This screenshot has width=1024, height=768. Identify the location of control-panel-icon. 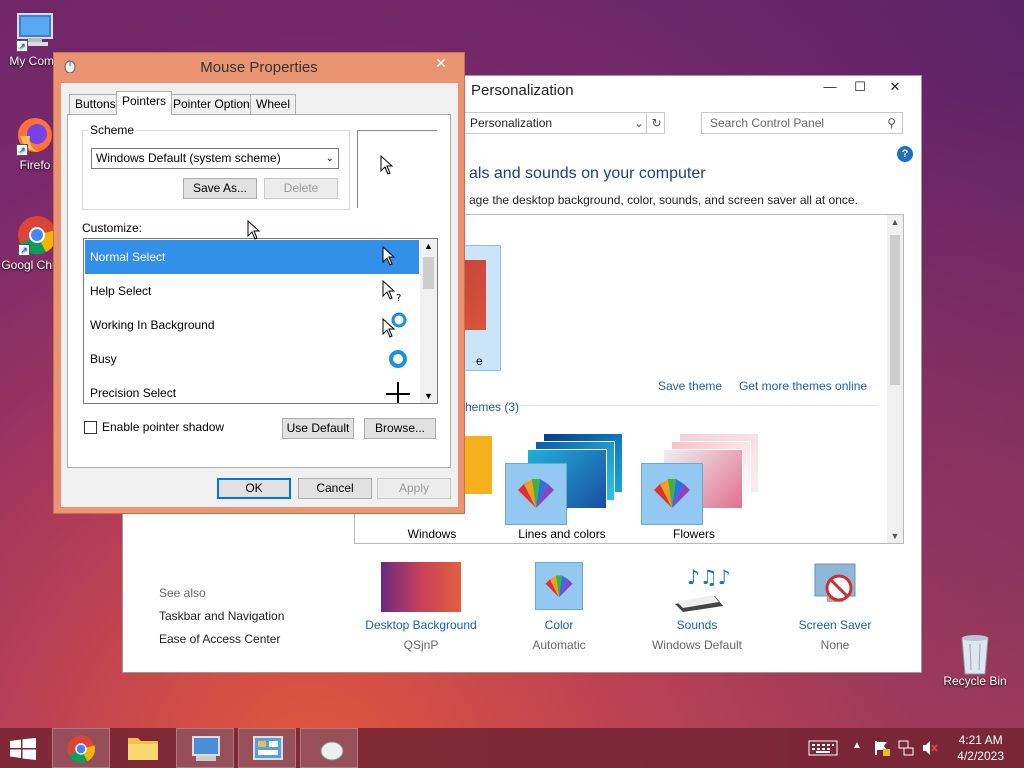
(268, 748).